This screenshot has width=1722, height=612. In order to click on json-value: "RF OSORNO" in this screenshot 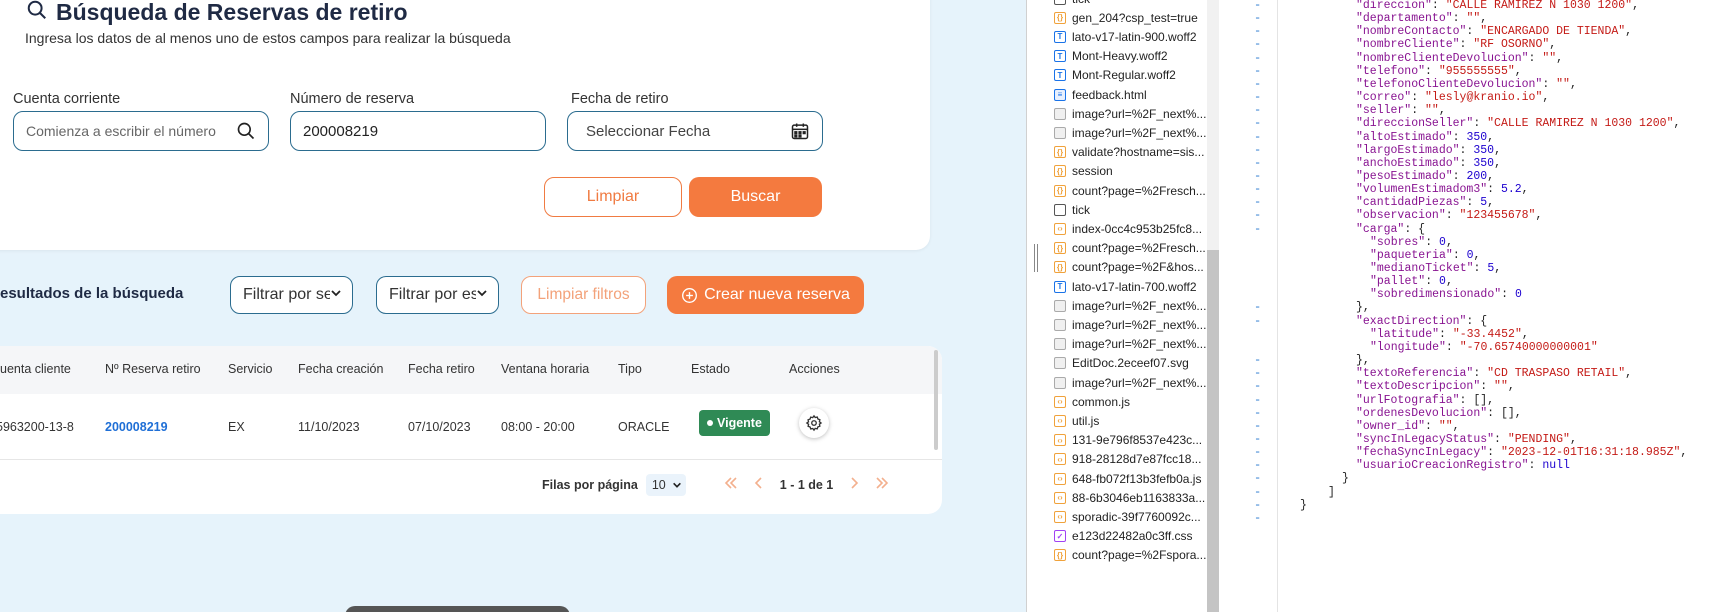, I will do `click(1511, 45)`.